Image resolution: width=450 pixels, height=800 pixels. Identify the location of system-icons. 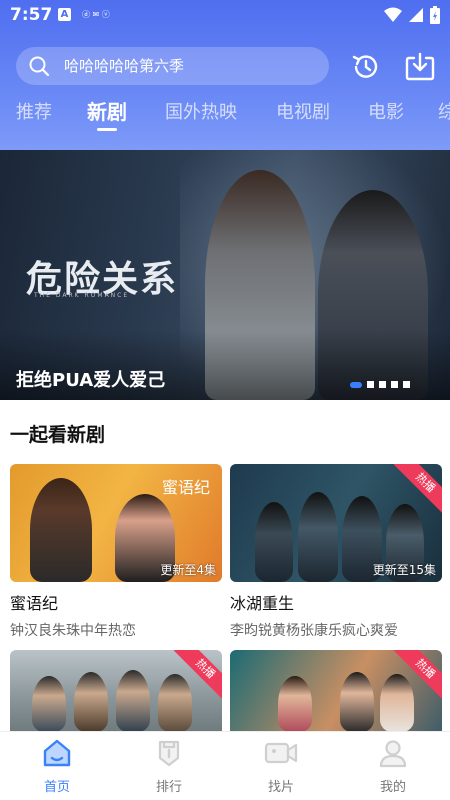
(412, 15).